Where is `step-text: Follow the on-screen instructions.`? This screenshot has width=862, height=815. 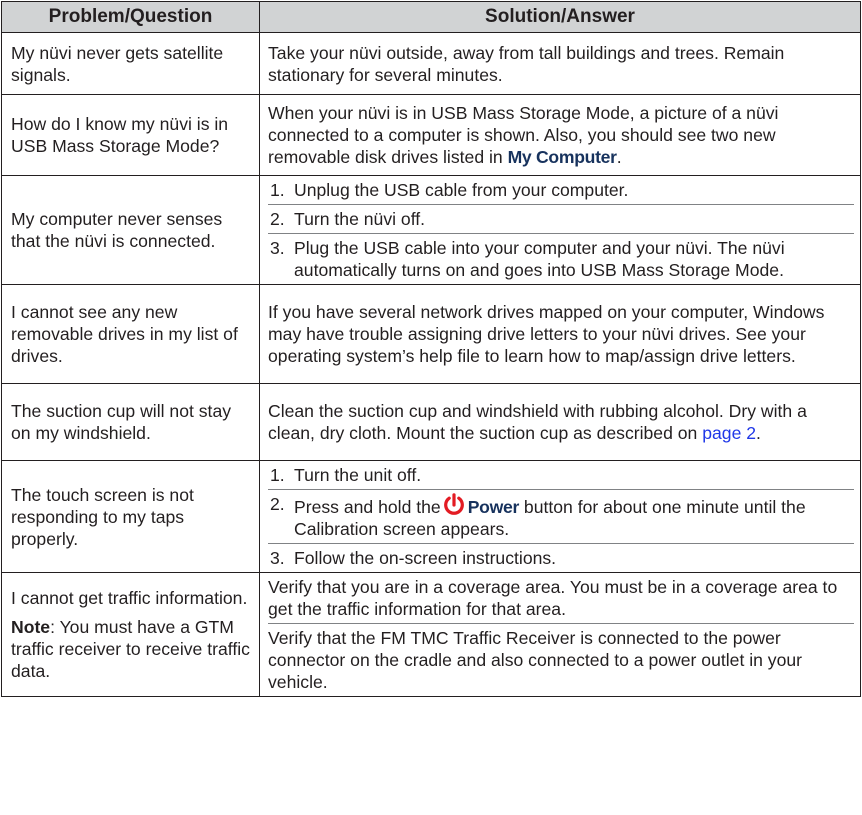
step-text: Follow the on-screen instructions. is located at coordinates (425, 558).